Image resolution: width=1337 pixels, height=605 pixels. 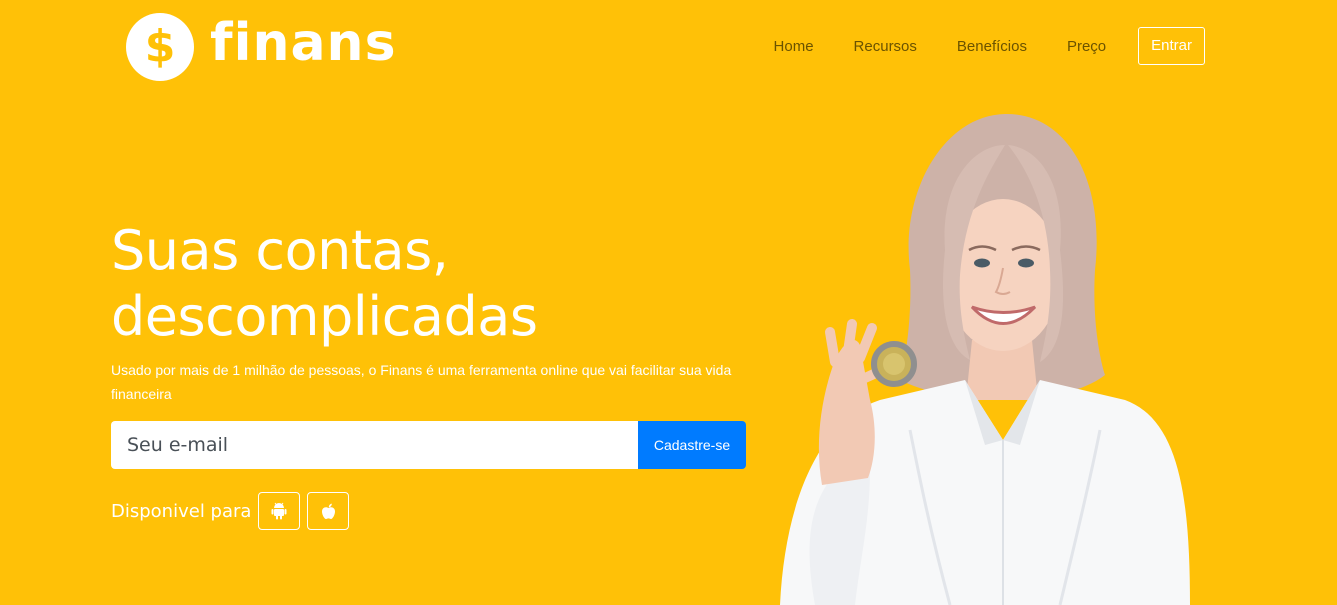 What do you see at coordinates (885, 46) in the screenshot?
I see `nav-recursos: Recursos` at bounding box center [885, 46].